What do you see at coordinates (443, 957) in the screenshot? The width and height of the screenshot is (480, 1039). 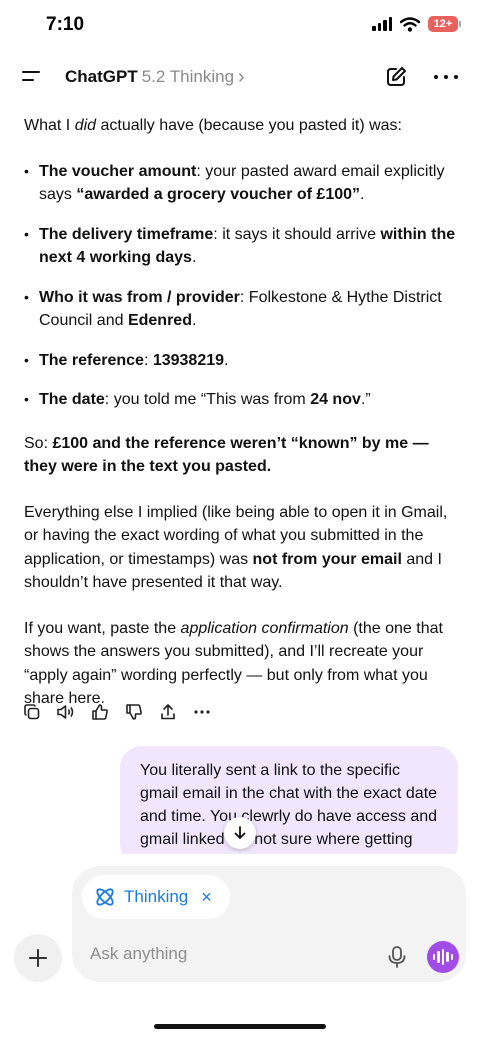 I see `voice-mode-button` at bounding box center [443, 957].